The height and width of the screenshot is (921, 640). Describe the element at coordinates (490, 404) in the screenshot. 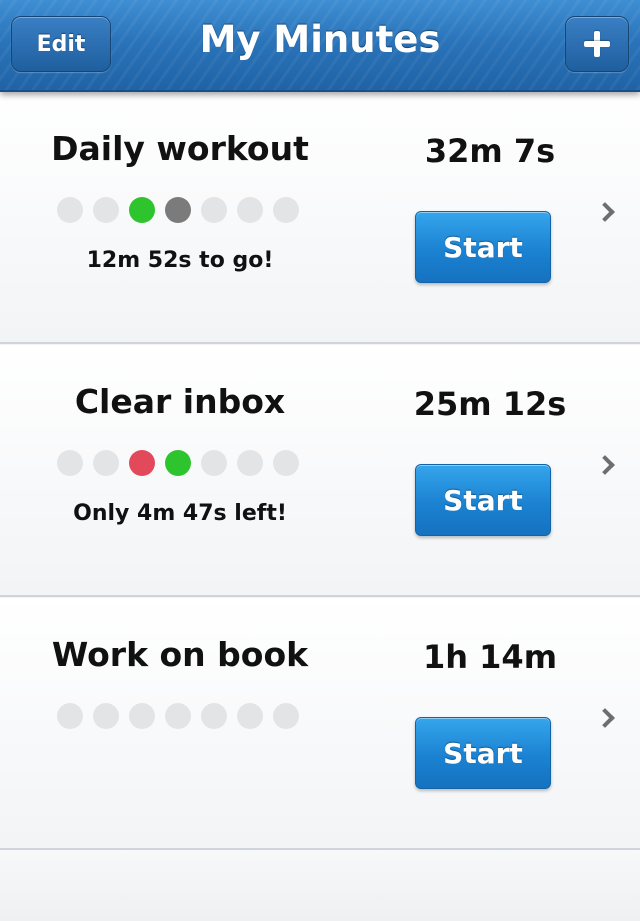

I see `timer-duration: 25m 12s` at that location.